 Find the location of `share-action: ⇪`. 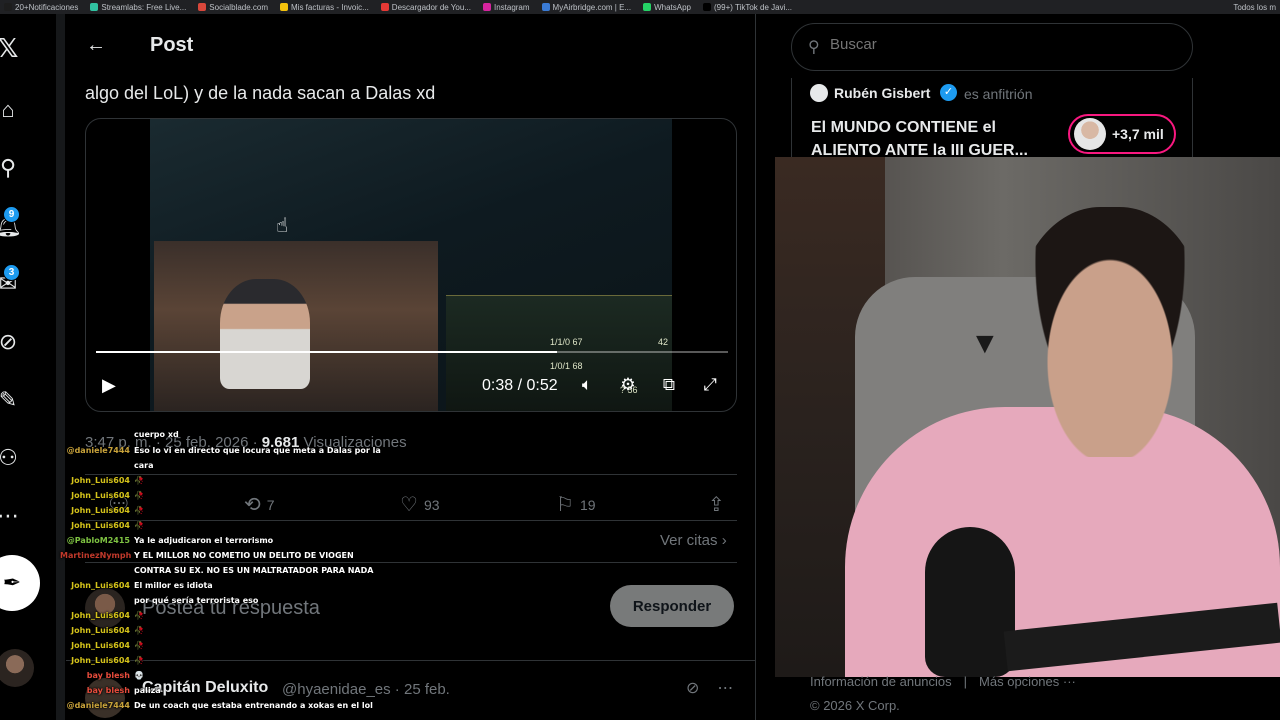

share-action: ⇪ is located at coordinates (716, 504).